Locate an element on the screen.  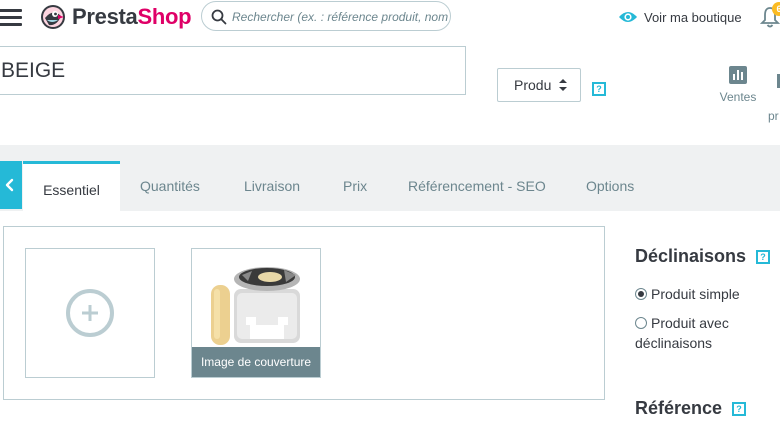
radio-product-with-combinations-label-line2: déclinaisons is located at coordinates (674, 343).